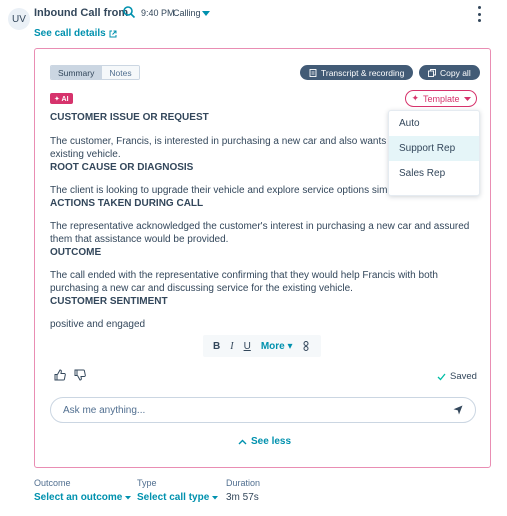 Image resolution: width=507 pixels, height=516 pixels. I want to click on transcript-icon, so click(313, 72).